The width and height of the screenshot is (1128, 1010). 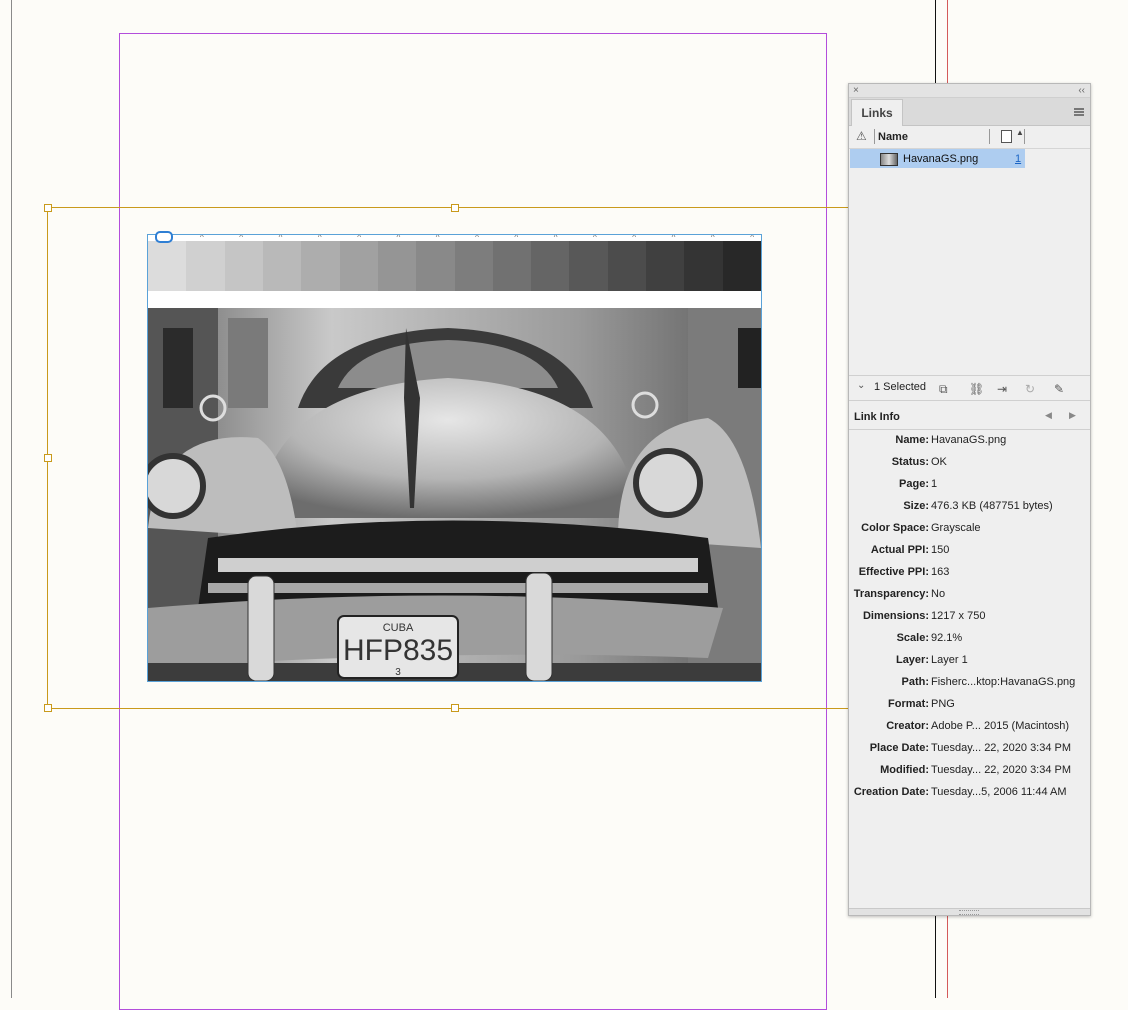 I want to click on link-info-value: 1217 x 750, so click(x=958, y=616).